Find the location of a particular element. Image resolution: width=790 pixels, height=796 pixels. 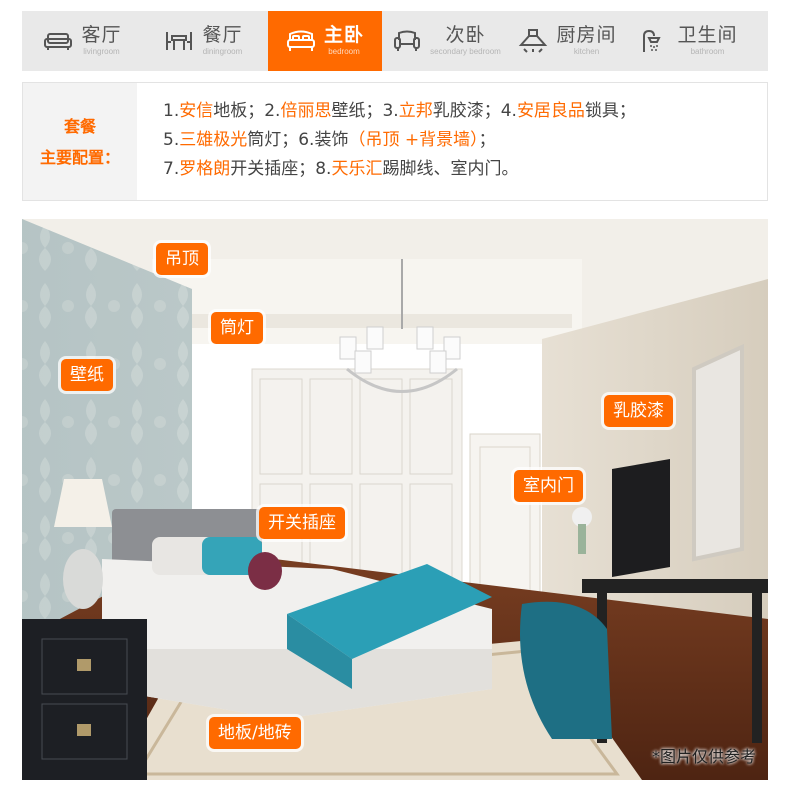

shower-icon is located at coordinates (654, 41).